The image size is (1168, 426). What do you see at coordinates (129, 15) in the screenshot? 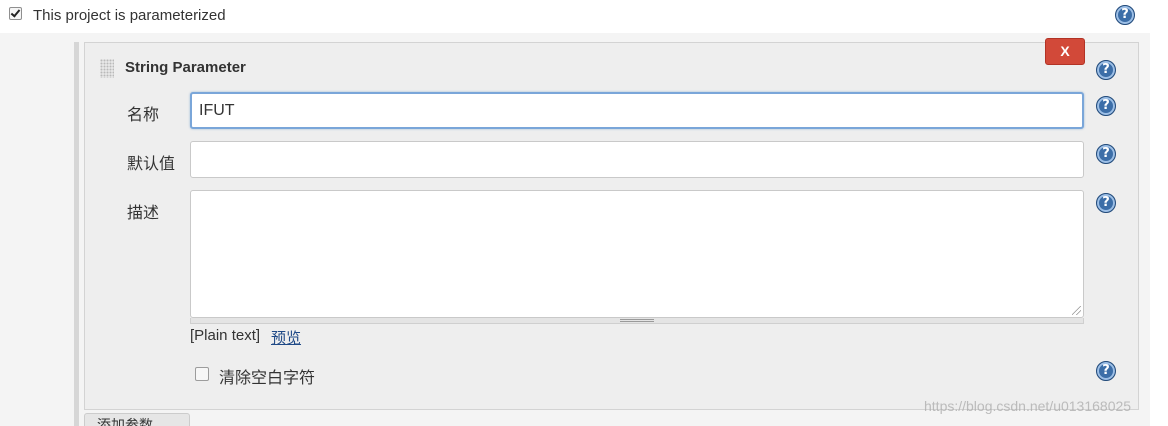
I see `parameterized-label: This project is parameterized` at bounding box center [129, 15].